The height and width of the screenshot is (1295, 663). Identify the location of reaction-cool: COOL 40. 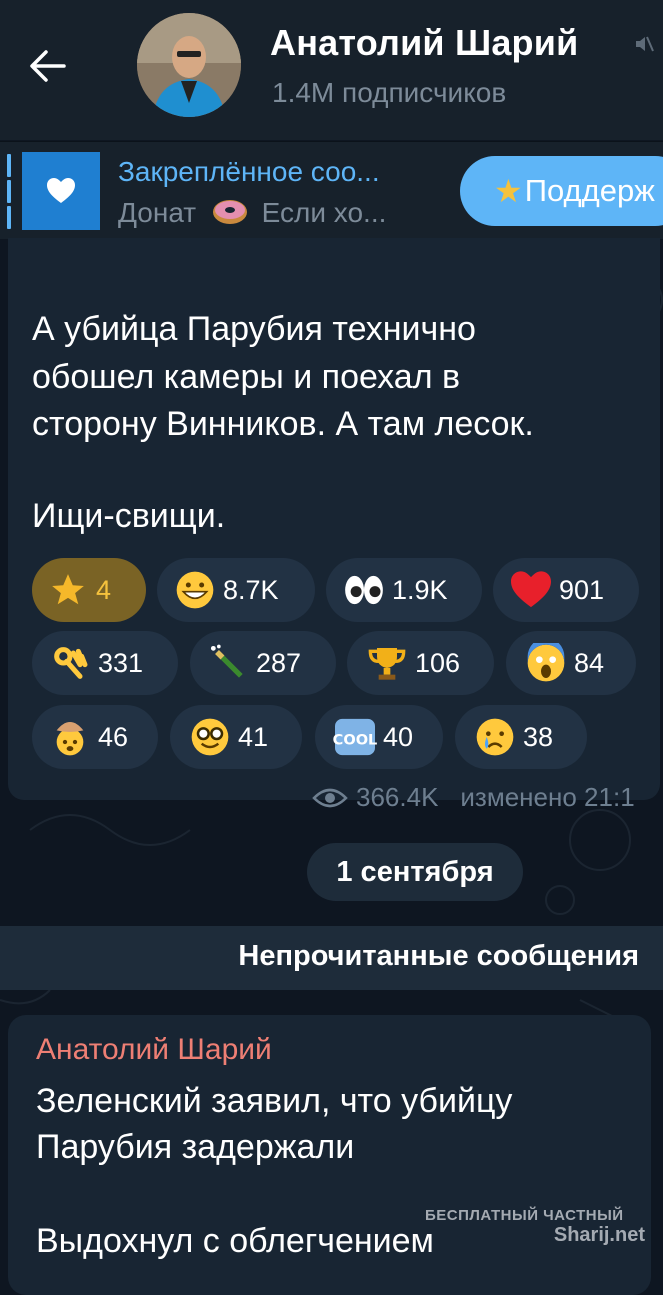
(379, 737).